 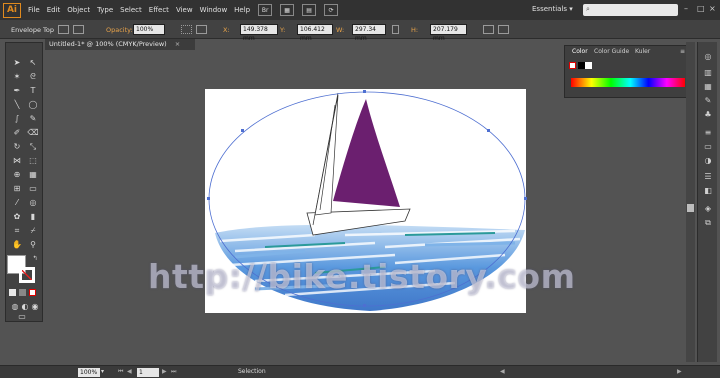 I want to click on gradient-icon: ▭, so click(x=708, y=147).